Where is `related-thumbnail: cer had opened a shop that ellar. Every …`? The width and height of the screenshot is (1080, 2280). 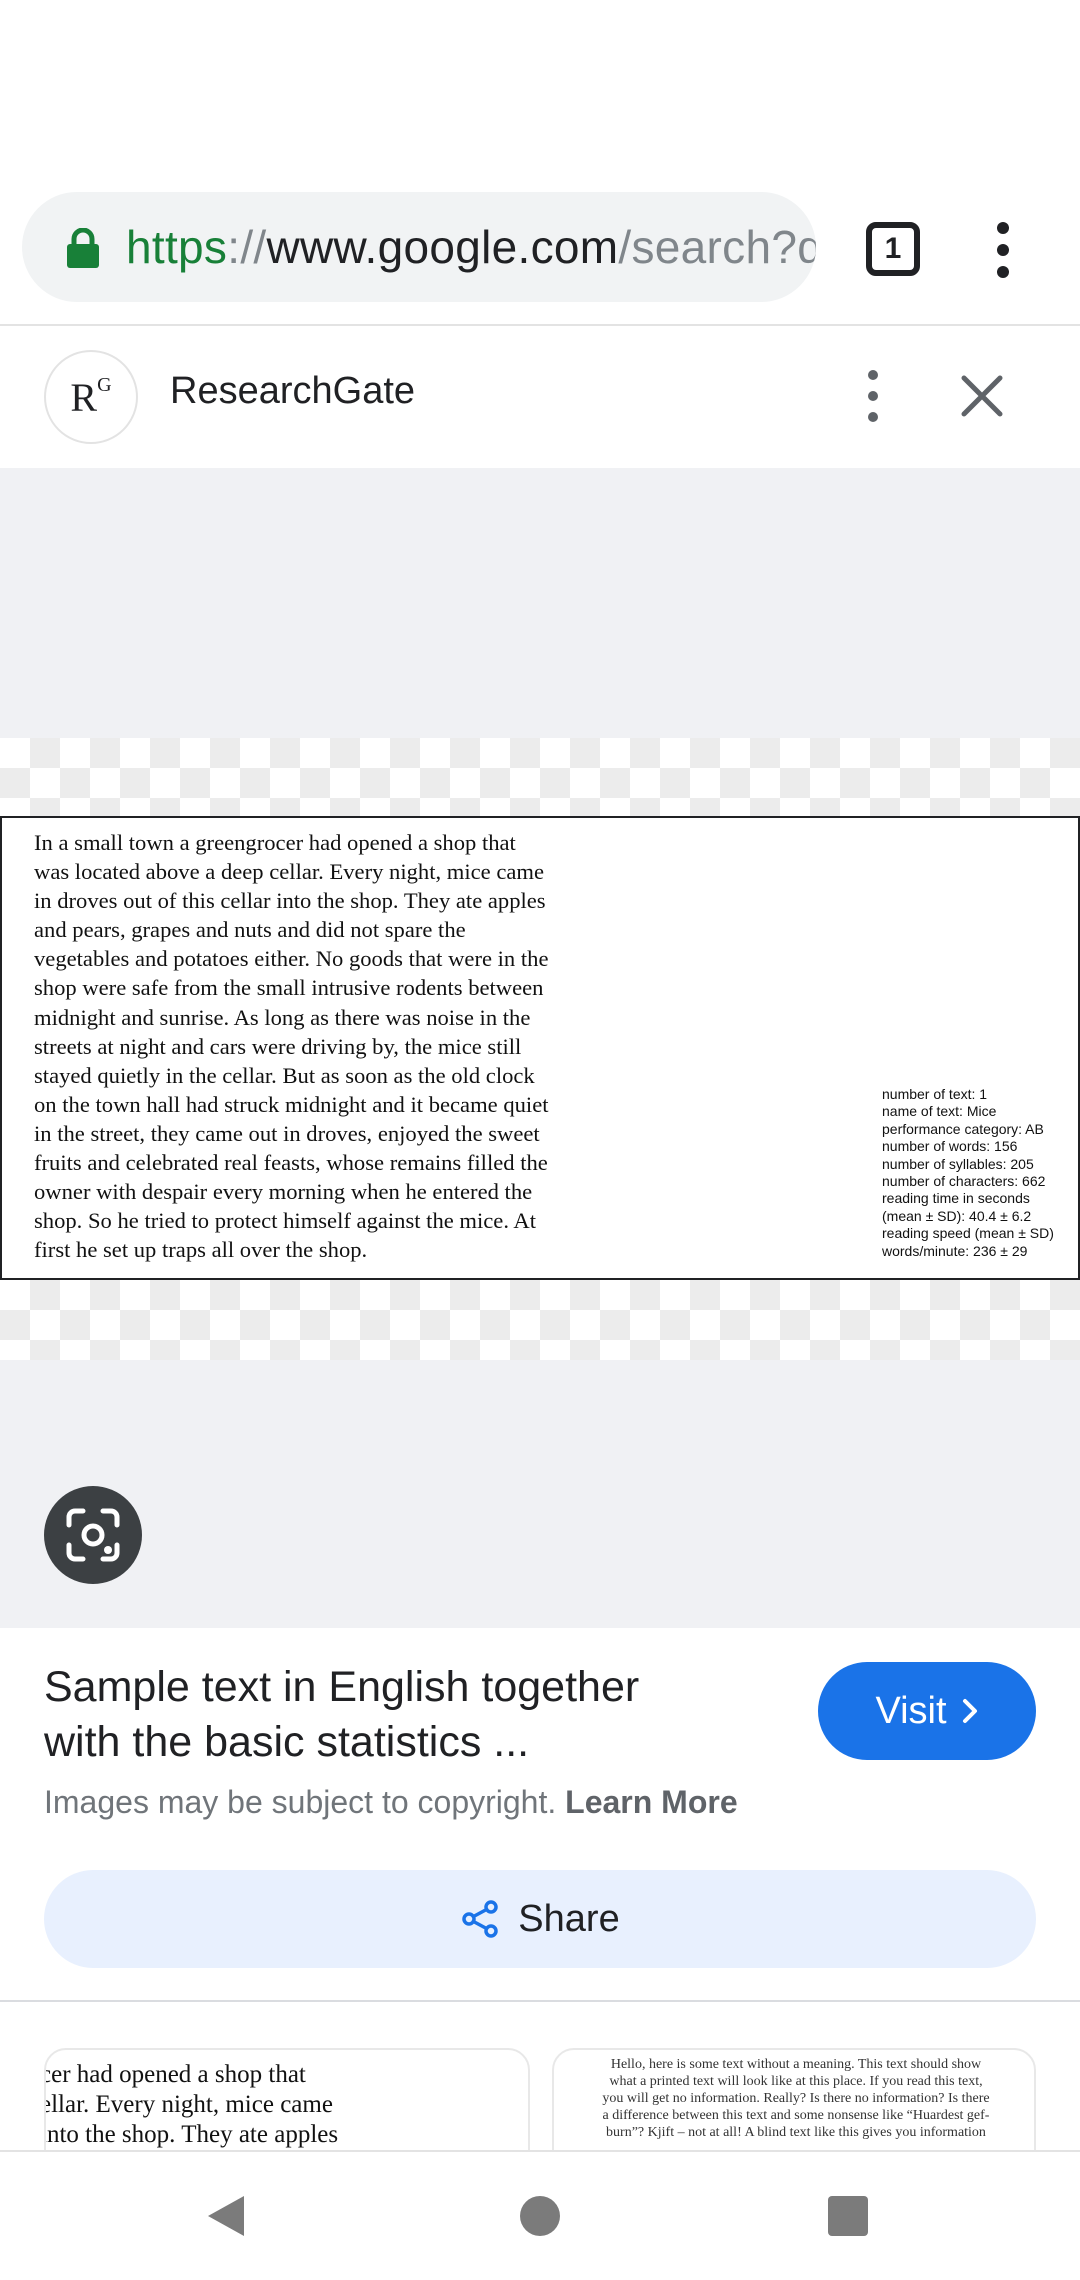
related-thumbnail: cer had opened a shop that ellar. Every … is located at coordinates (287, 2099).